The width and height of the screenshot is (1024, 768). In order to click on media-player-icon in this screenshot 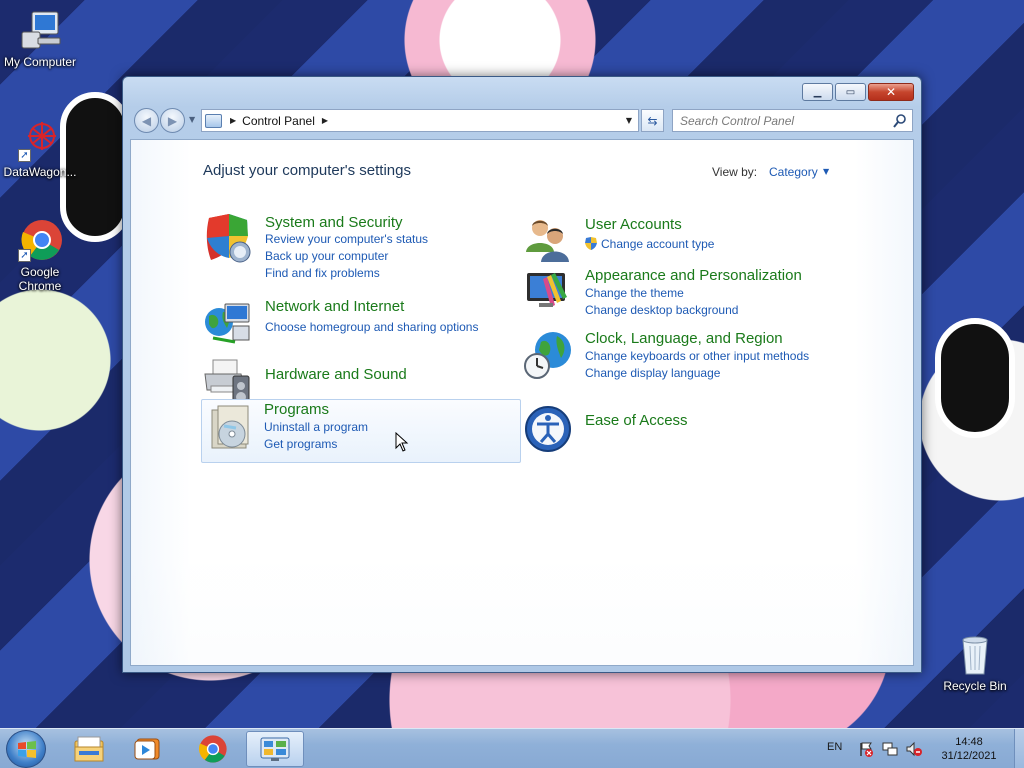, I will do `click(147, 749)`.